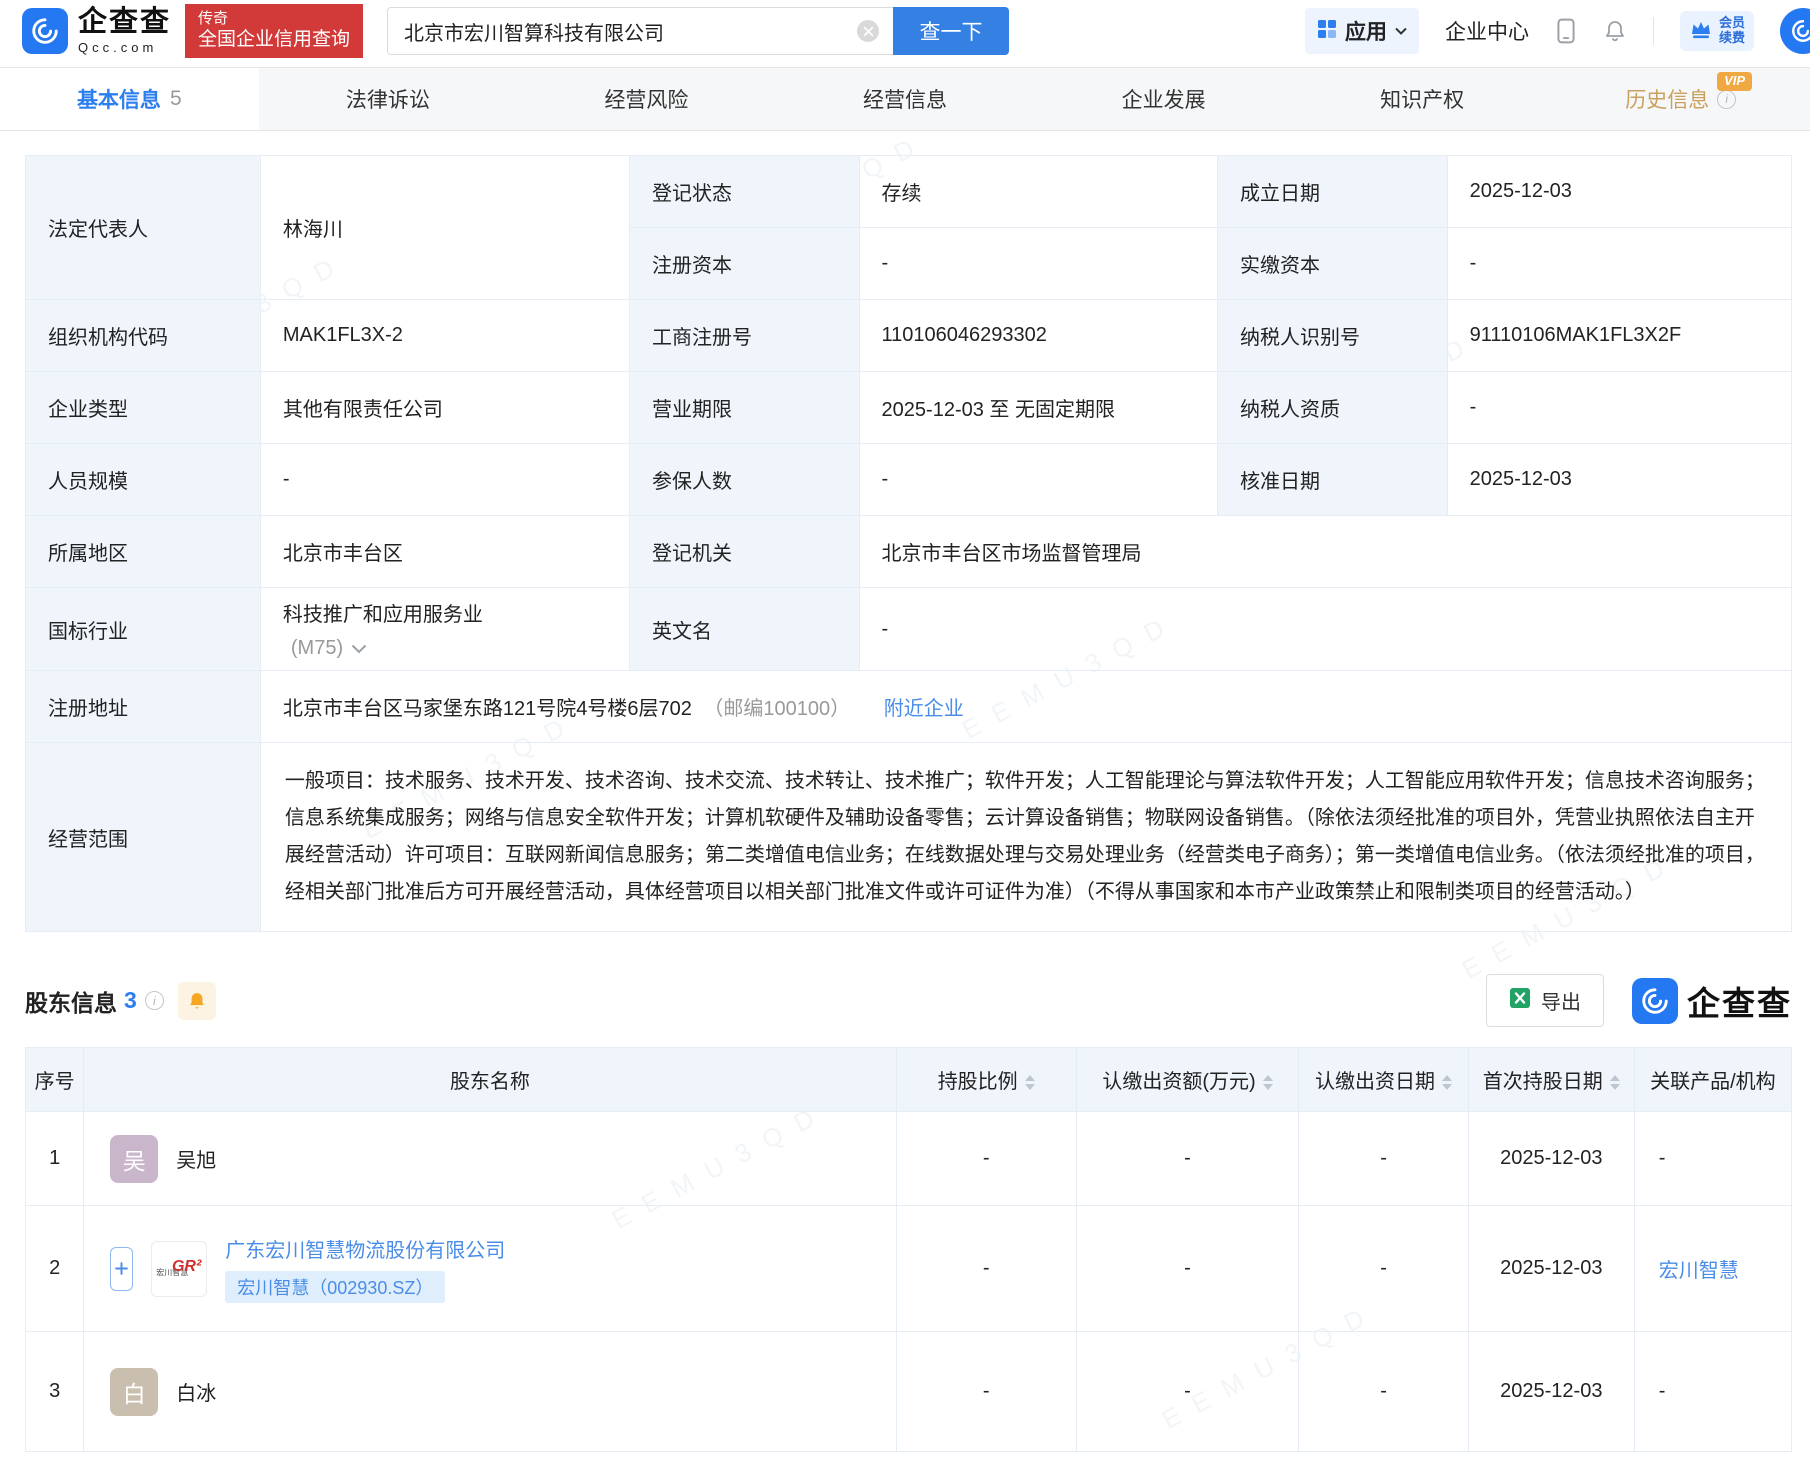 The height and width of the screenshot is (1472, 1810). What do you see at coordinates (143, 335) in the screenshot?
I see `field-label: 组织机构代码` at bounding box center [143, 335].